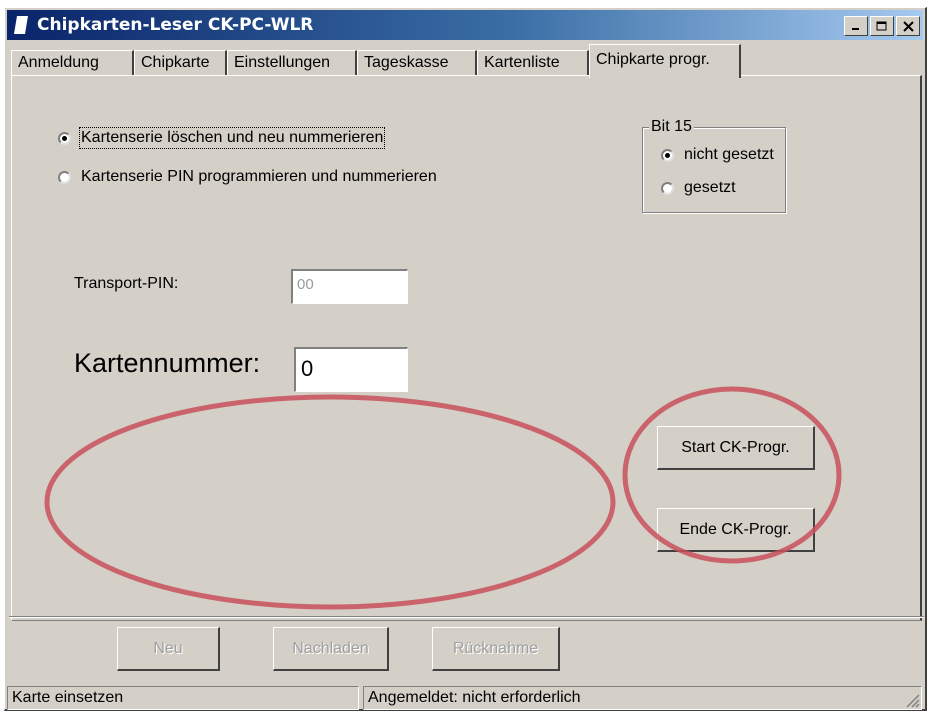  What do you see at coordinates (665, 61) in the screenshot?
I see `tab-chipkarte-progr: Chipkarte progr.` at bounding box center [665, 61].